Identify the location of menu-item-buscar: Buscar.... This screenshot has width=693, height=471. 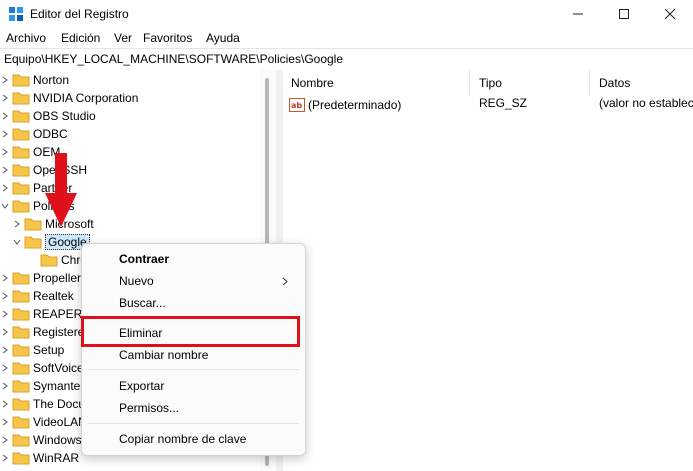
(142, 303).